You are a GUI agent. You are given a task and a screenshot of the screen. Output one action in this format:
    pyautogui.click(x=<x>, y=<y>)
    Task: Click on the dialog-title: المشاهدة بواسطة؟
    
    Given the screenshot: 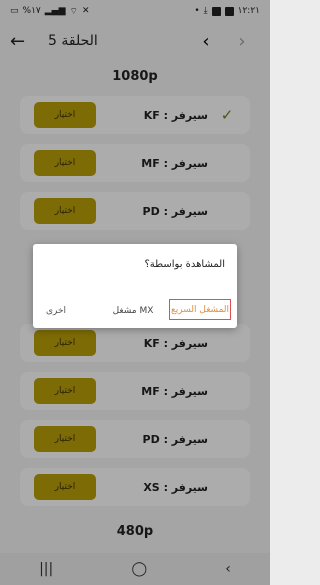 What is the action you would take?
    pyautogui.click(x=185, y=264)
    